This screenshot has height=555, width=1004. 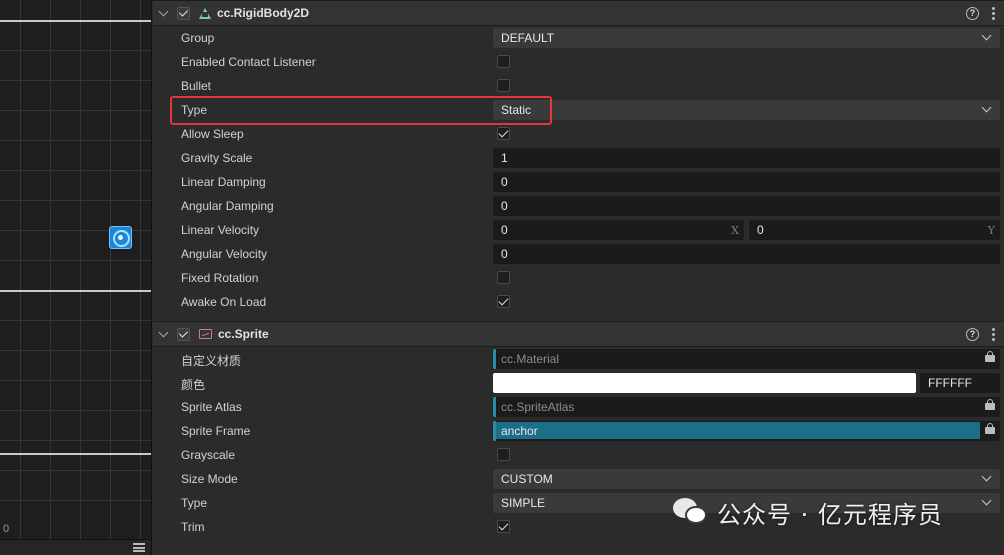 I want to click on color-label: 颜色, so click(x=193, y=385).